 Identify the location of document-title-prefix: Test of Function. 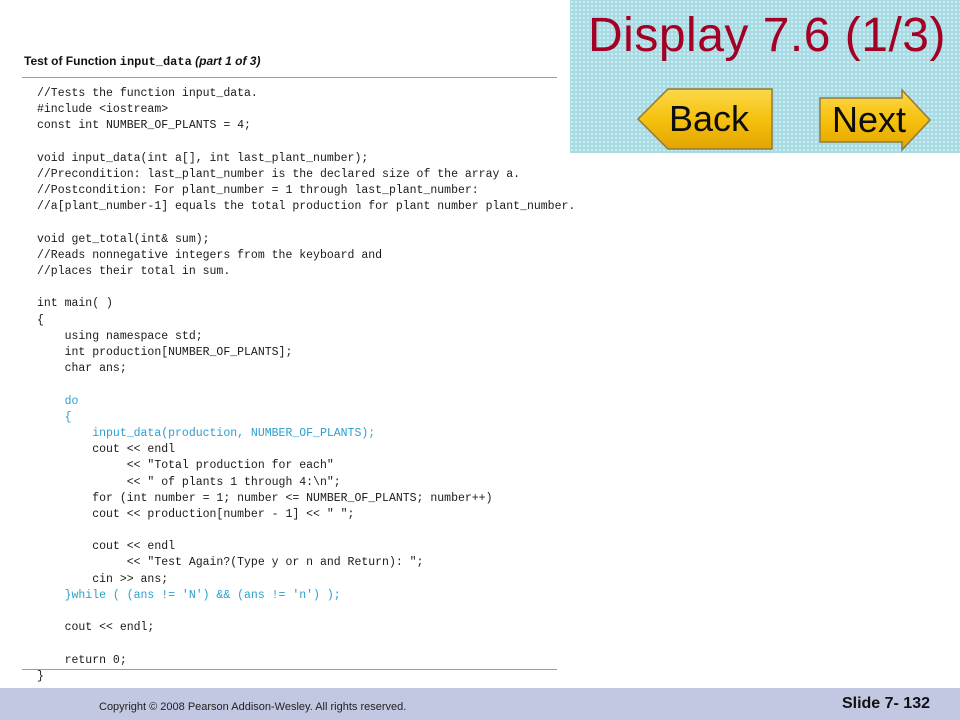
(72, 61).